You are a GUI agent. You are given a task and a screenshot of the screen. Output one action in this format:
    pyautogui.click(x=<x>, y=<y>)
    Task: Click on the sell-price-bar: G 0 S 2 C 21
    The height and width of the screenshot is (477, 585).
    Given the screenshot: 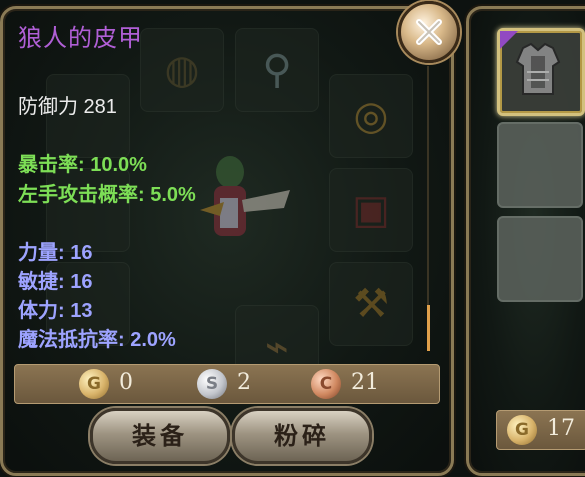 What is the action you would take?
    pyautogui.click(x=227, y=384)
    